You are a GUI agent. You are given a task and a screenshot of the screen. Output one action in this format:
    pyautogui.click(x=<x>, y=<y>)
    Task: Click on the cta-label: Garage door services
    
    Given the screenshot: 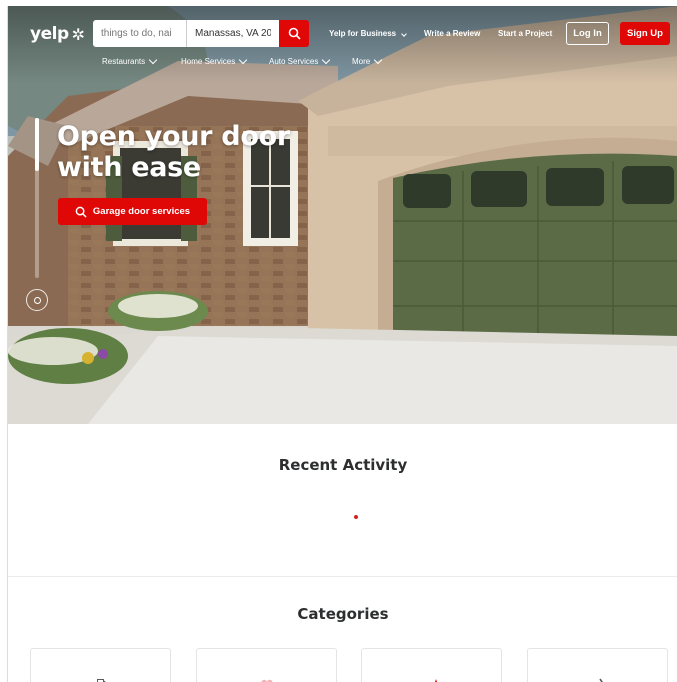 What is the action you would take?
    pyautogui.click(x=141, y=211)
    